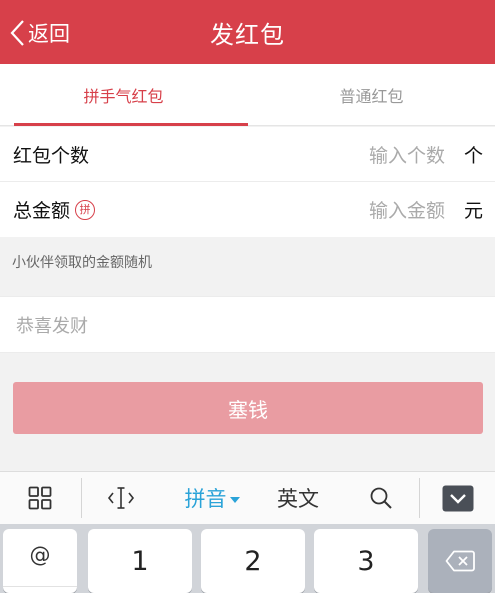  What do you see at coordinates (82, 263) in the screenshot?
I see `random-amount-hint: 小伙伴领取的金额随机` at bounding box center [82, 263].